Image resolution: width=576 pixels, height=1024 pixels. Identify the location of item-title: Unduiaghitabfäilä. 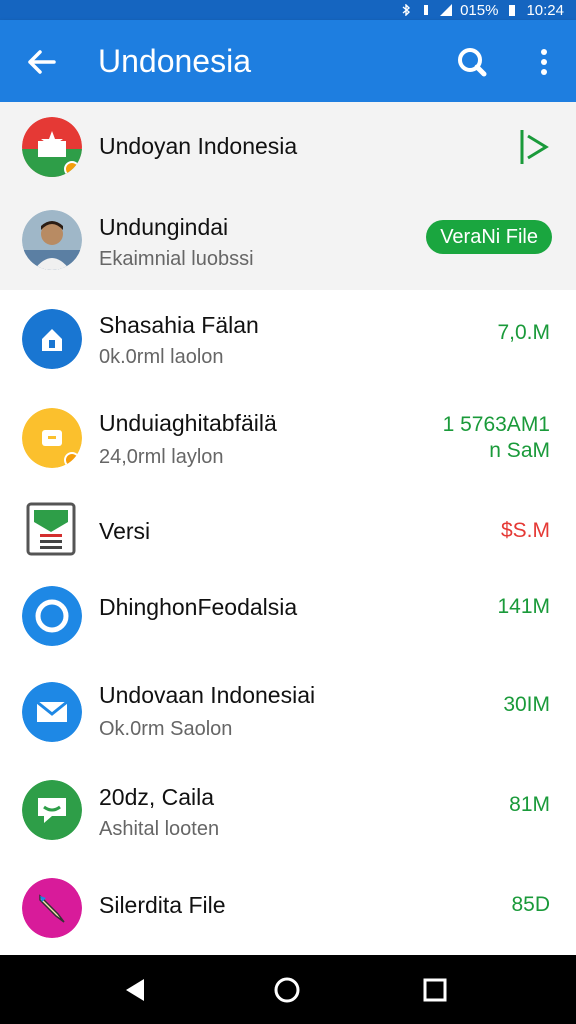
(188, 423).